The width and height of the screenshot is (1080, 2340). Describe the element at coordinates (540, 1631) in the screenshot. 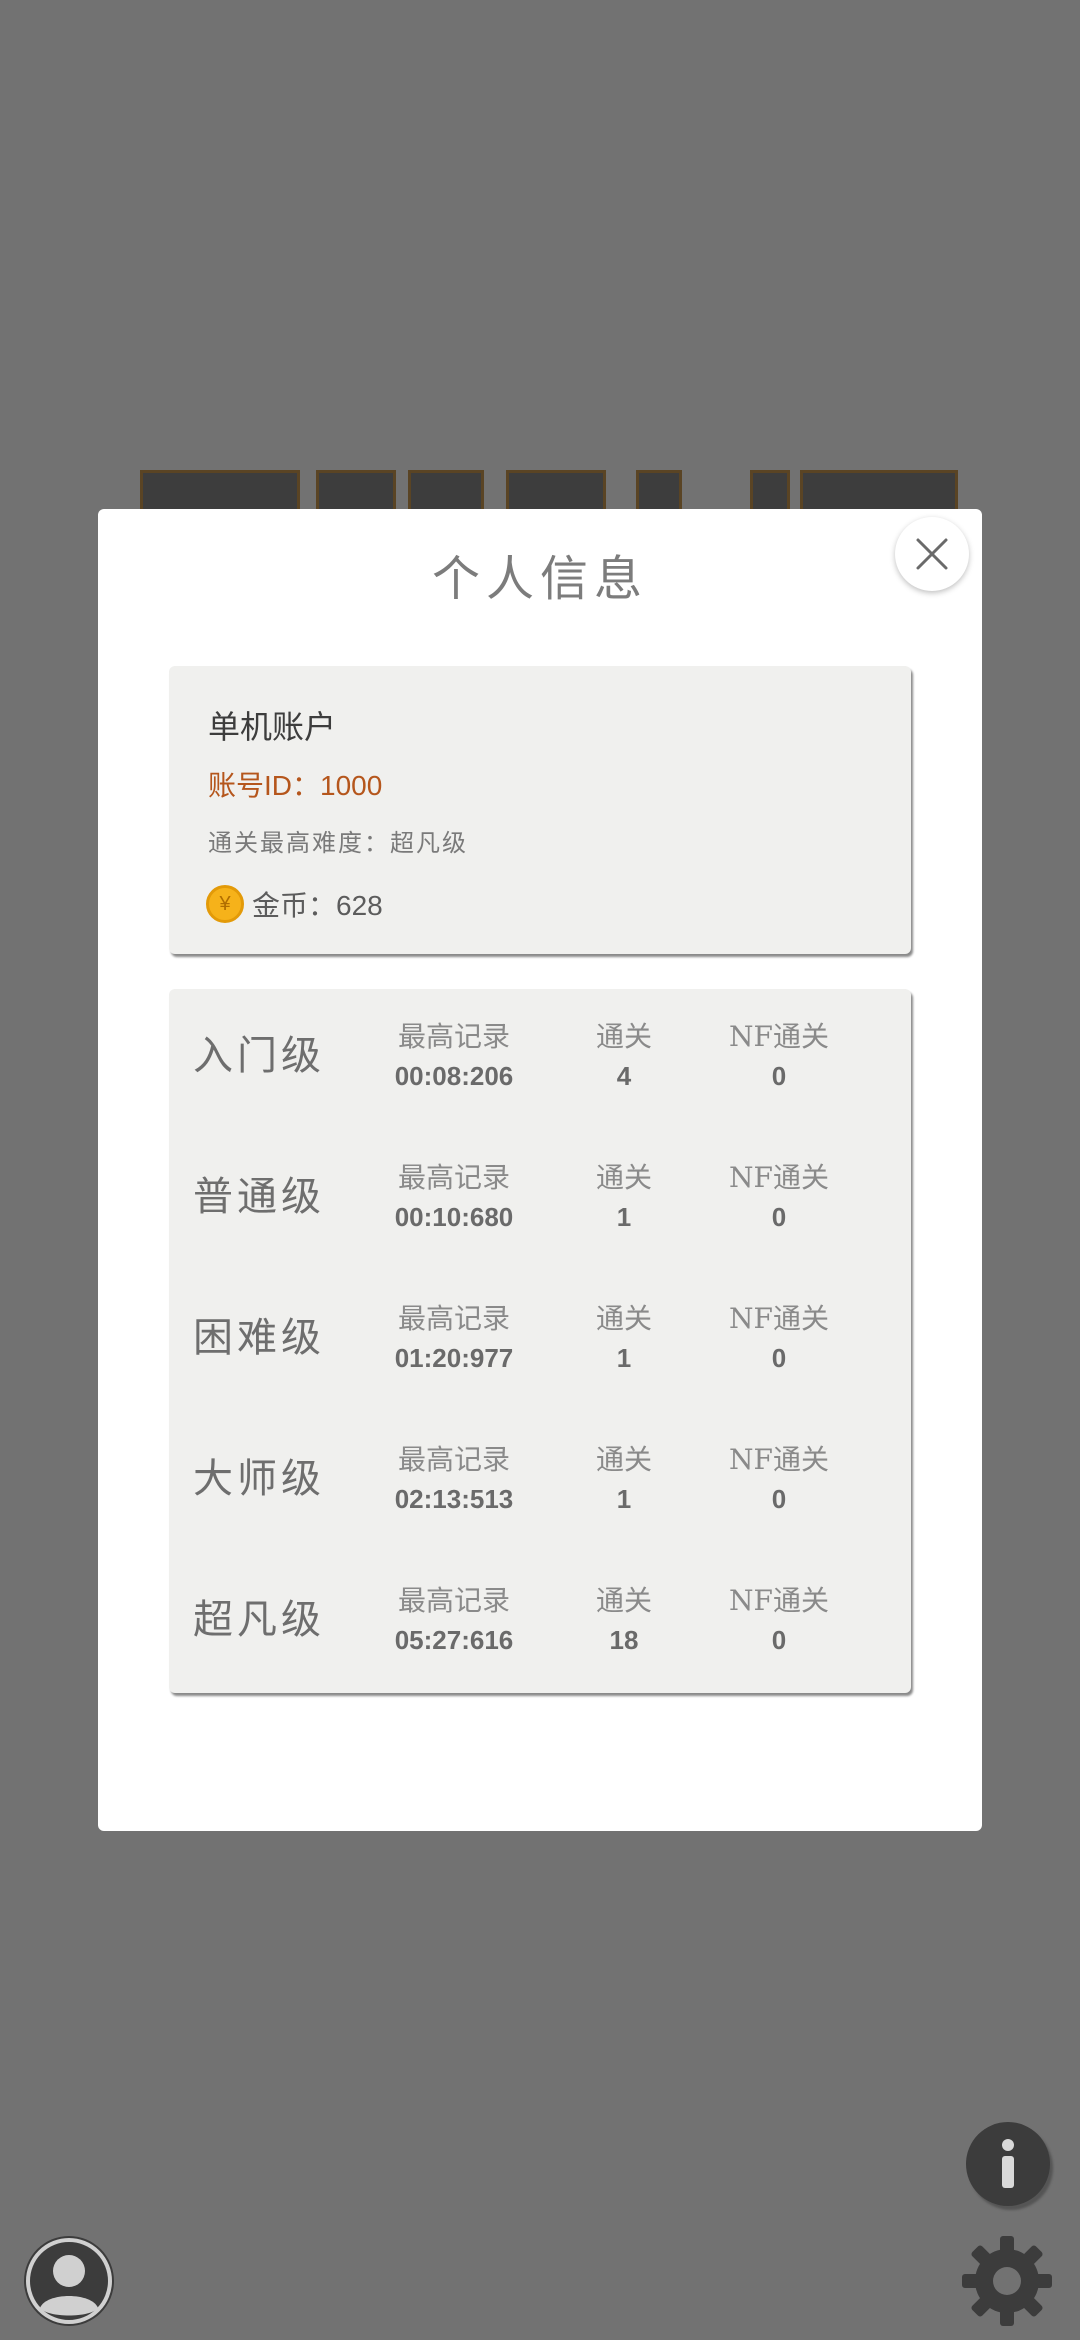

I see `record-row: 超凡级 最高记录 05:27:616 通关 18 NF通关 0` at that location.